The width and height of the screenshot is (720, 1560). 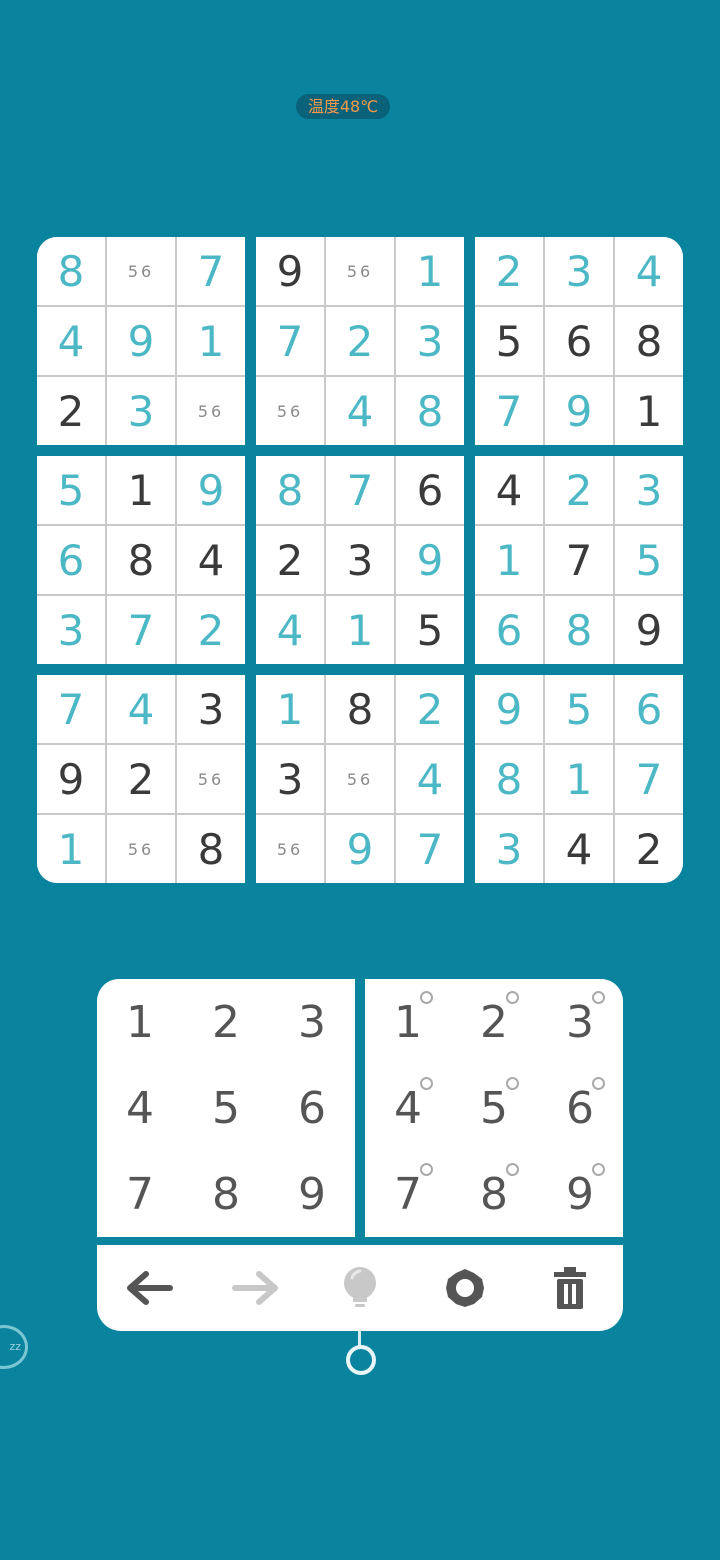 I want to click on note-key: 5, so click(x=494, y=1108).